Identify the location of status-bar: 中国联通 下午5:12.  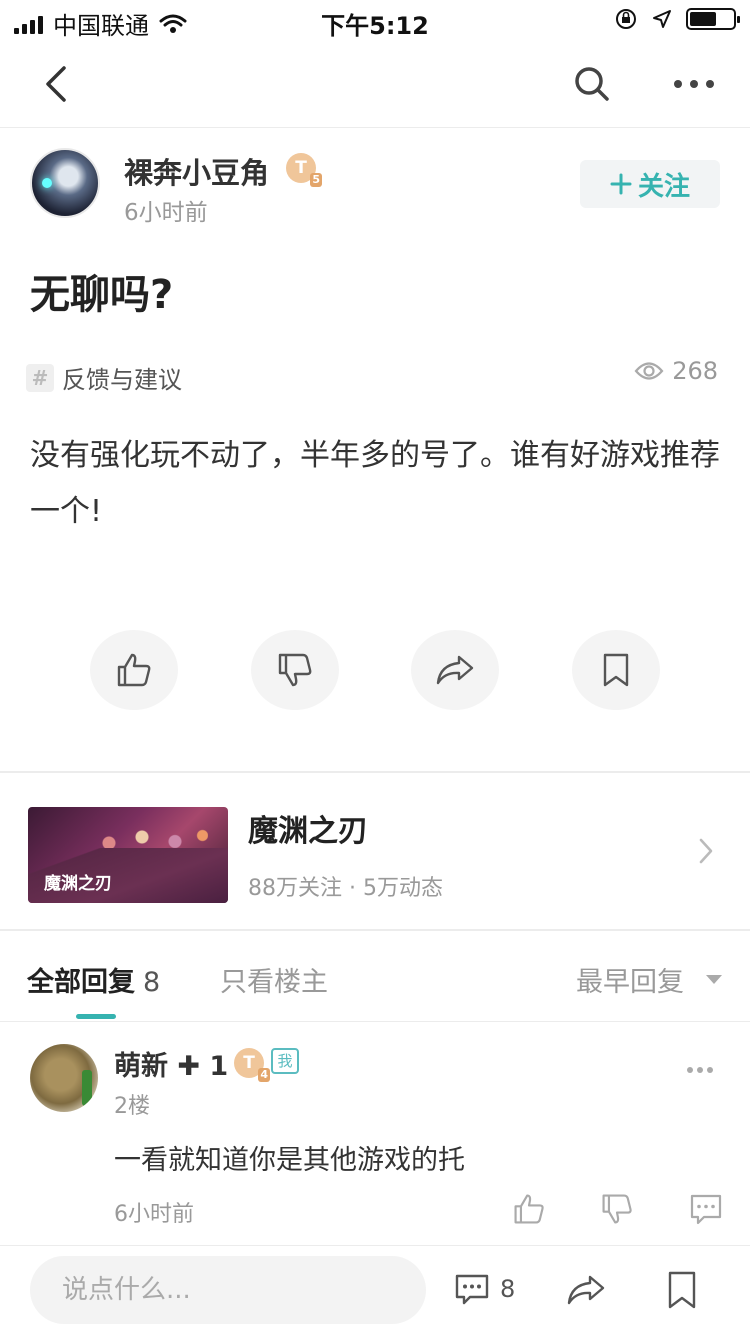
(375, 20).